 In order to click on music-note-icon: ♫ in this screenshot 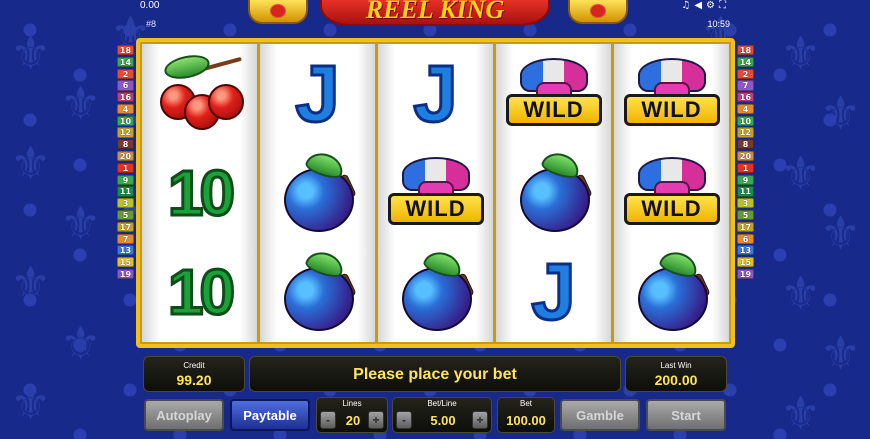, I will do `click(687, 5)`.